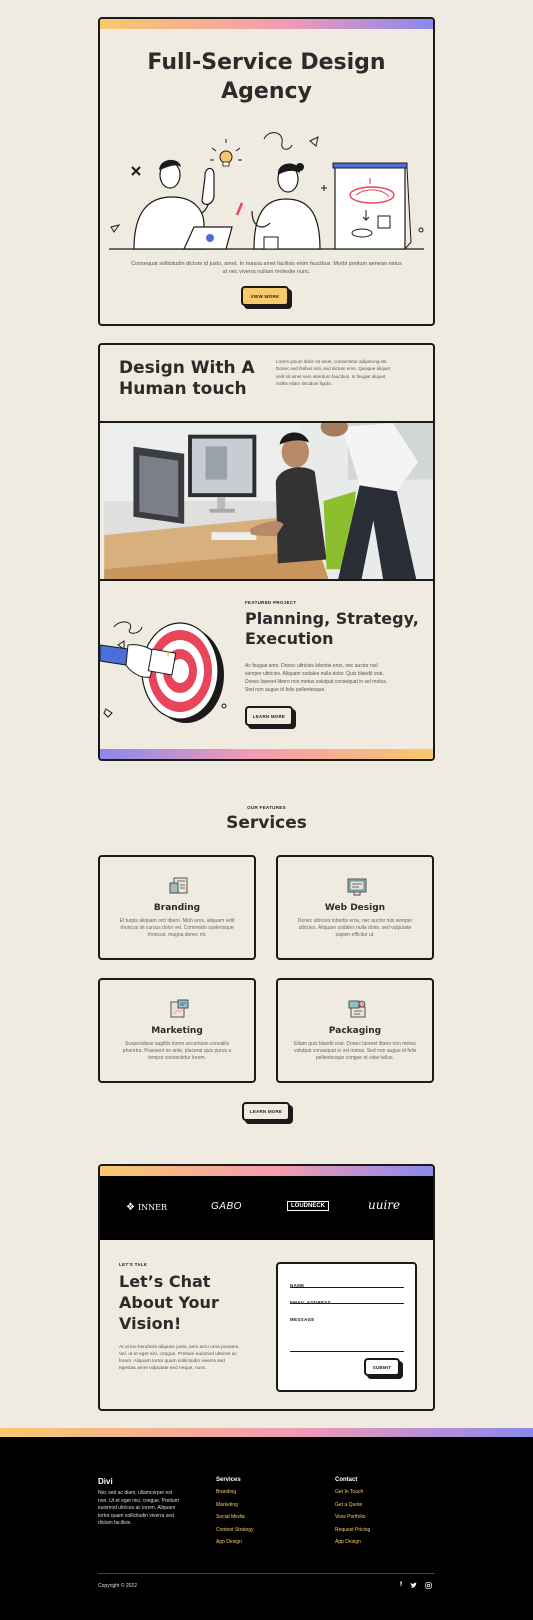 The image size is (533, 1620). Describe the element at coordinates (235, 1505) in the screenshot. I see `footer-link-marketing: Marketing` at that location.